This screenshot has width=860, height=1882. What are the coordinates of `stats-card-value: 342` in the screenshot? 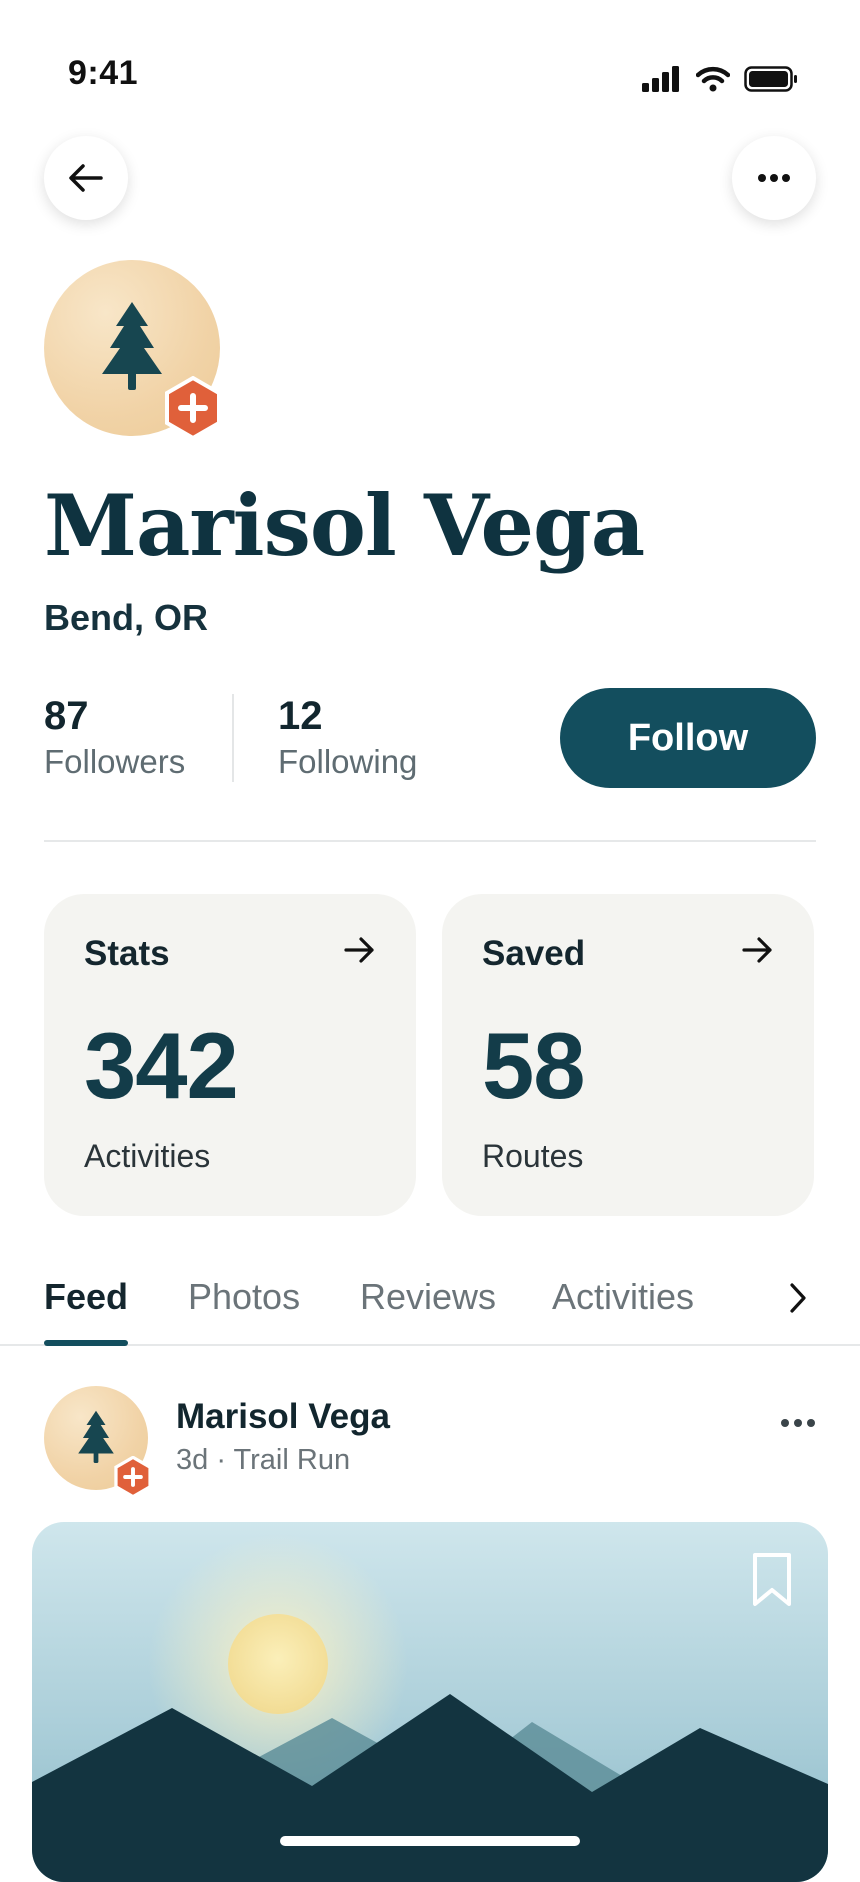 It's located at (161, 1065).